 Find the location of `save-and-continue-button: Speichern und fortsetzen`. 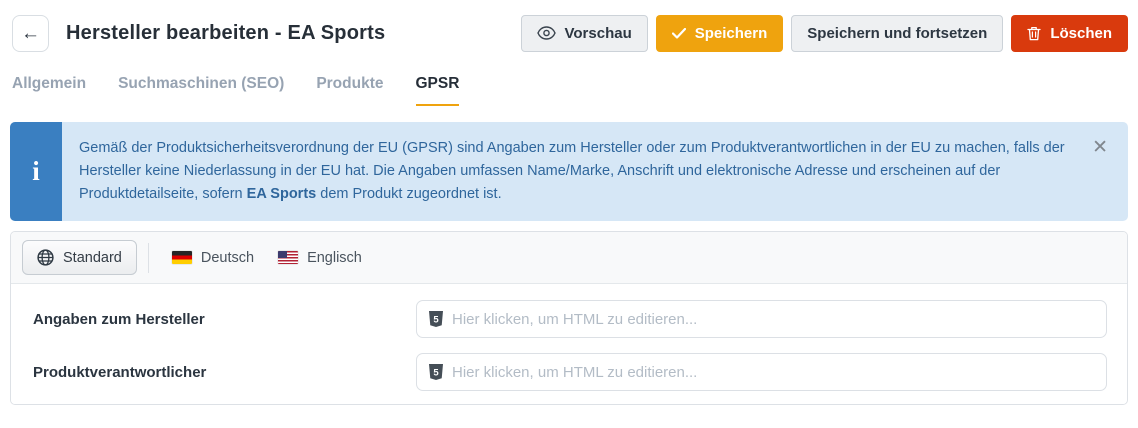

save-and-continue-button: Speichern und fortsetzen is located at coordinates (897, 33).